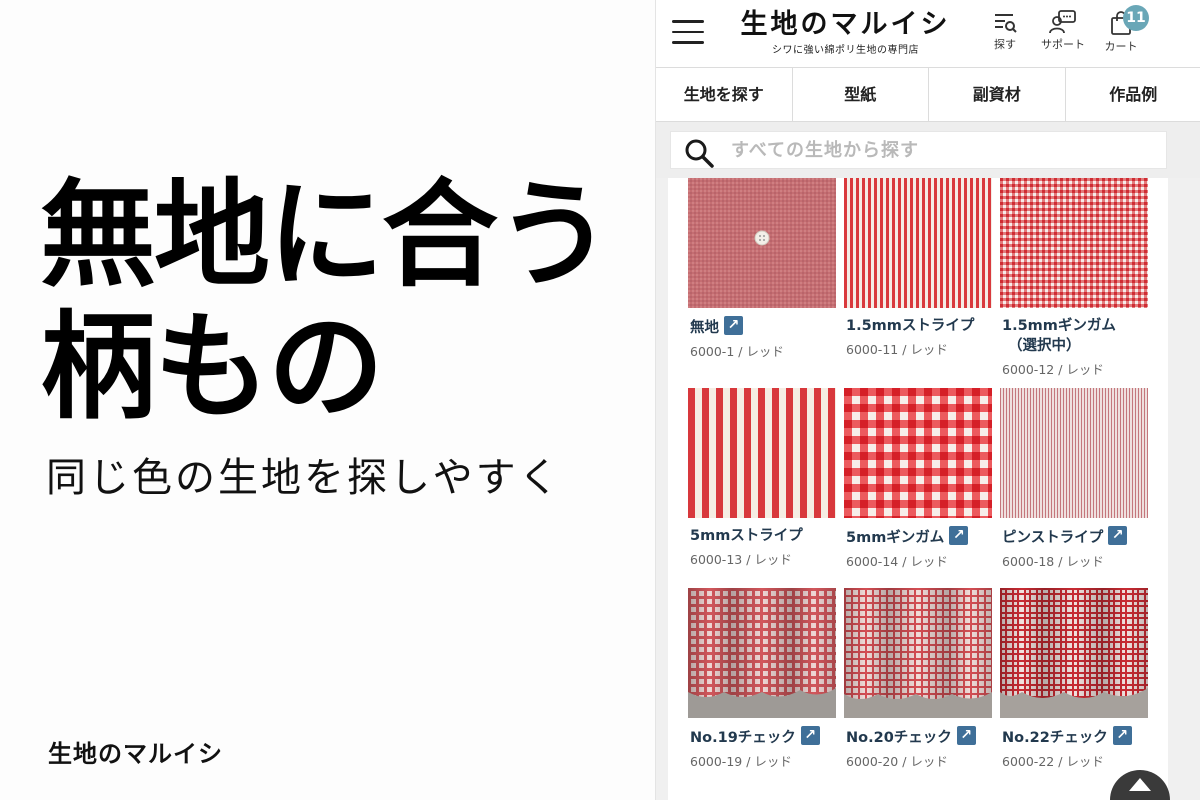 The image size is (1200, 800). Describe the element at coordinates (762, 243) in the screenshot. I see `fabric-swatch-plain` at that location.